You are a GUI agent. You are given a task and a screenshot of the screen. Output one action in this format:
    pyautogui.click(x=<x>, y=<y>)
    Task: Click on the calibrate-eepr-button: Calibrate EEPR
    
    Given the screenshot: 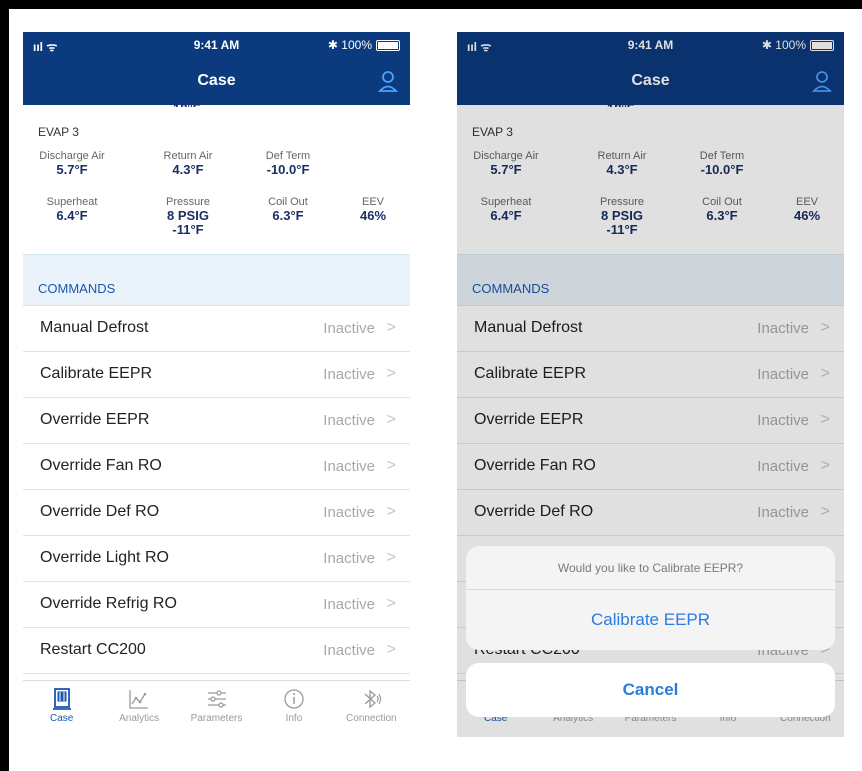 What is the action you would take?
    pyautogui.click(x=650, y=620)
    